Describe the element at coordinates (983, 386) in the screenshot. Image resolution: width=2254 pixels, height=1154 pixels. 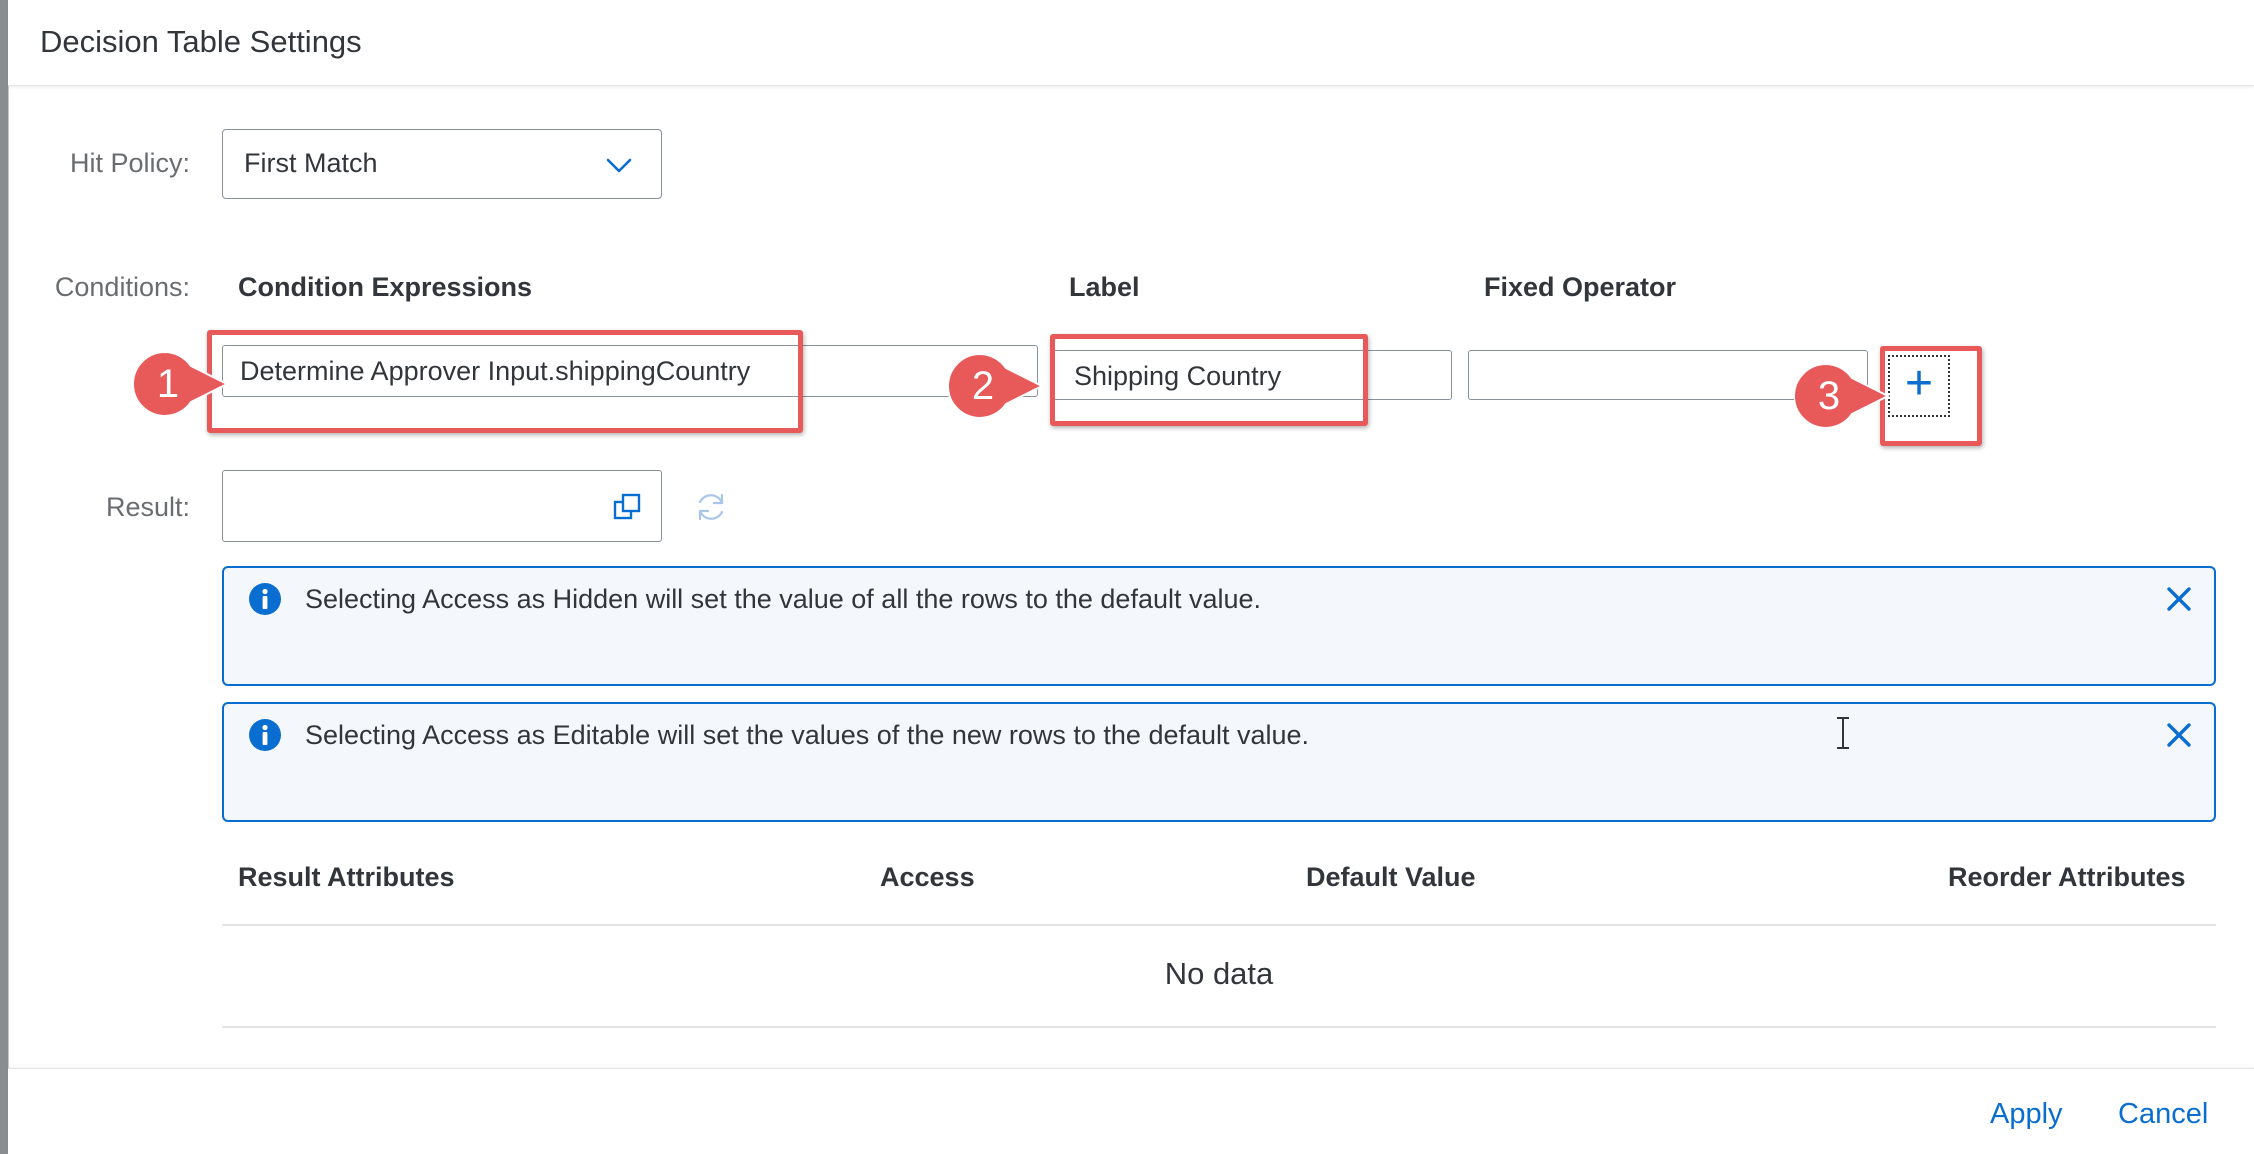
I see `callout-number-2: 2` at that location.